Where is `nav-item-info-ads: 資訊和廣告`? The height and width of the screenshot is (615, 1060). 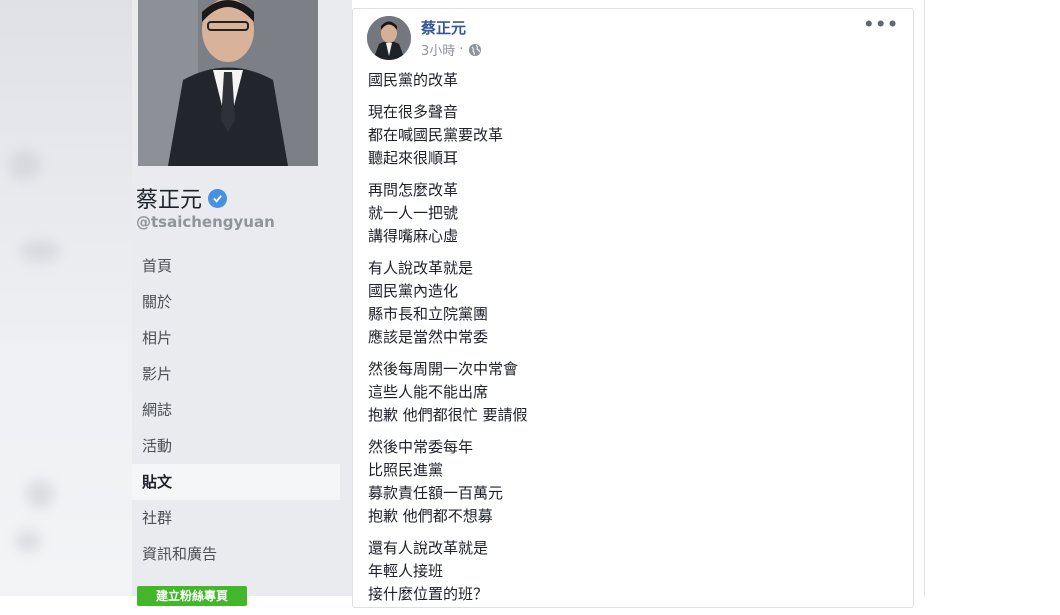 nav-item-info-ads: 資訊和廣告 is located at coordinates (236, 554).